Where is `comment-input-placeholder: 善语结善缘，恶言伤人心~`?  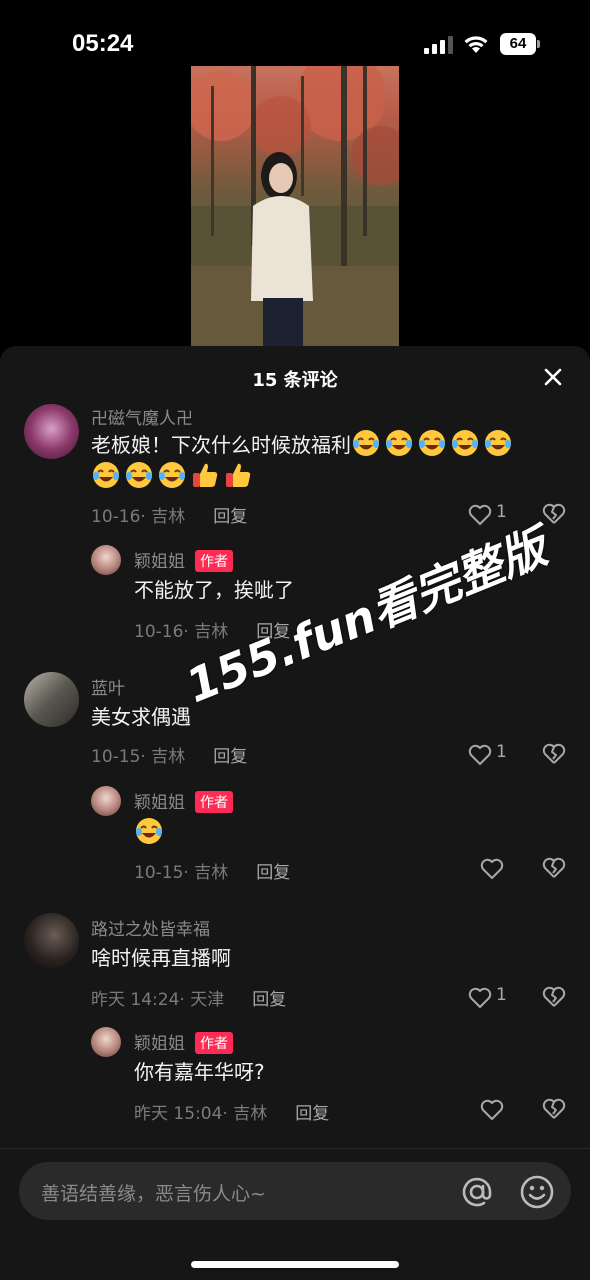
comment-input-placeholder: 善语结善缘，恶言伤人心~ is located at coordinates (153, 1194).